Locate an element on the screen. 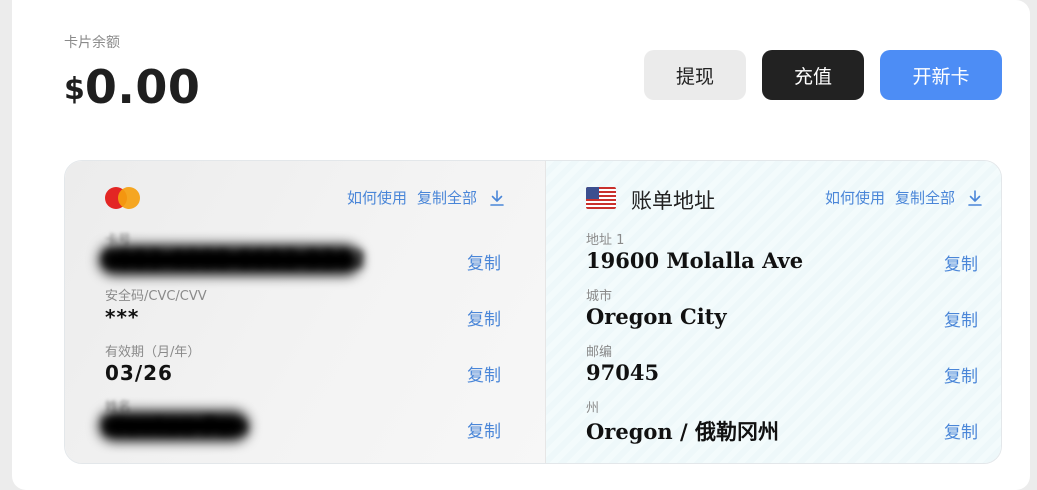 The width and height of the screenshot is (1037, 490). billing-actions: 如何使用 复制全部 is located at coordinates (904, 197).